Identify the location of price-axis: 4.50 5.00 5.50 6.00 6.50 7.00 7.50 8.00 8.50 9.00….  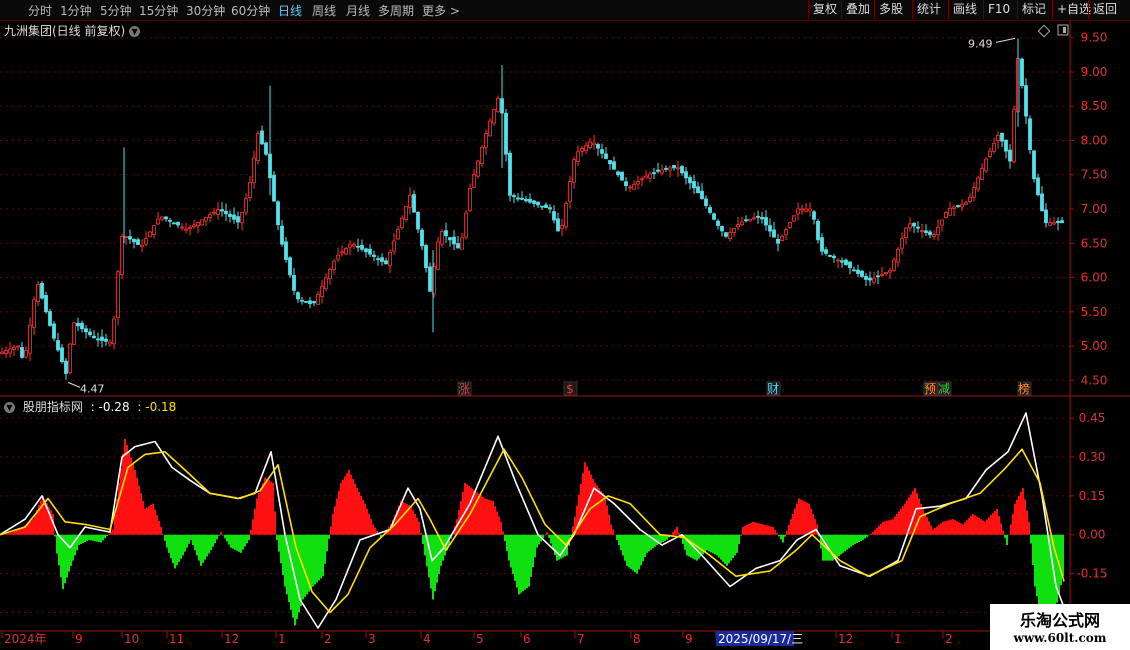
(1089, 209).